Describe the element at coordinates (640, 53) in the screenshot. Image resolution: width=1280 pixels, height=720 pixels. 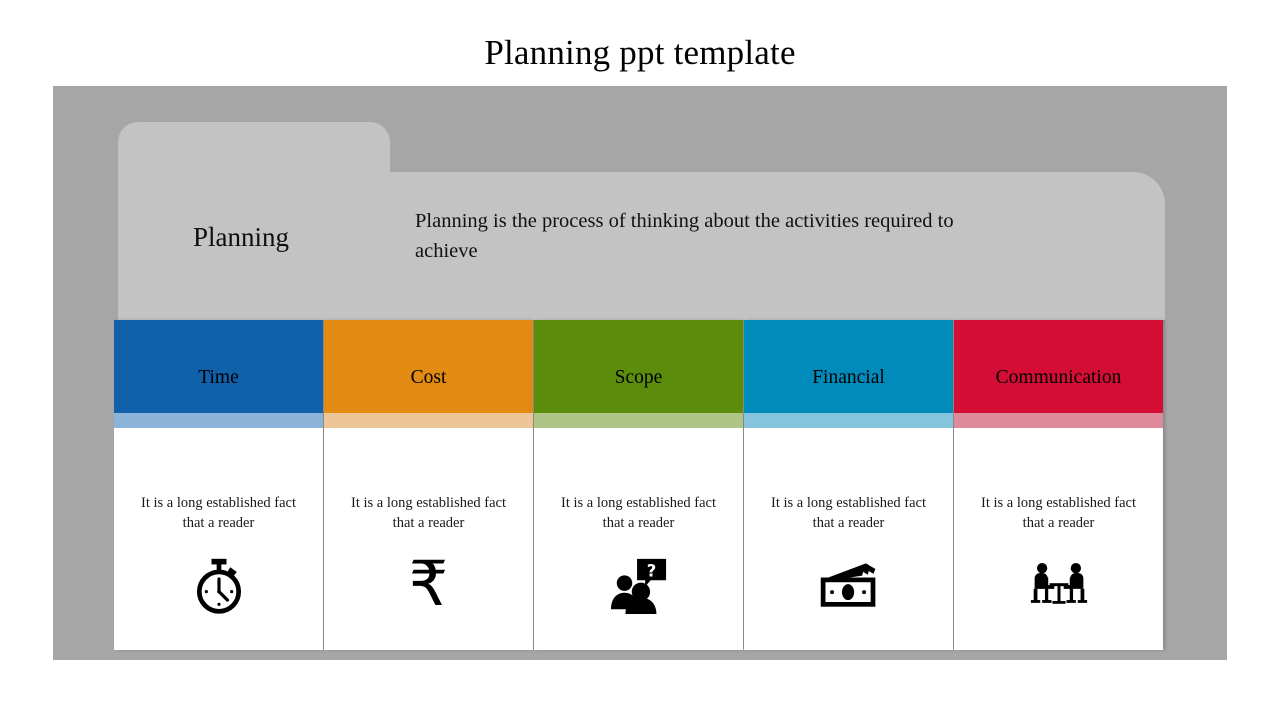
I see `page-title: Planning ppt template` at that location.